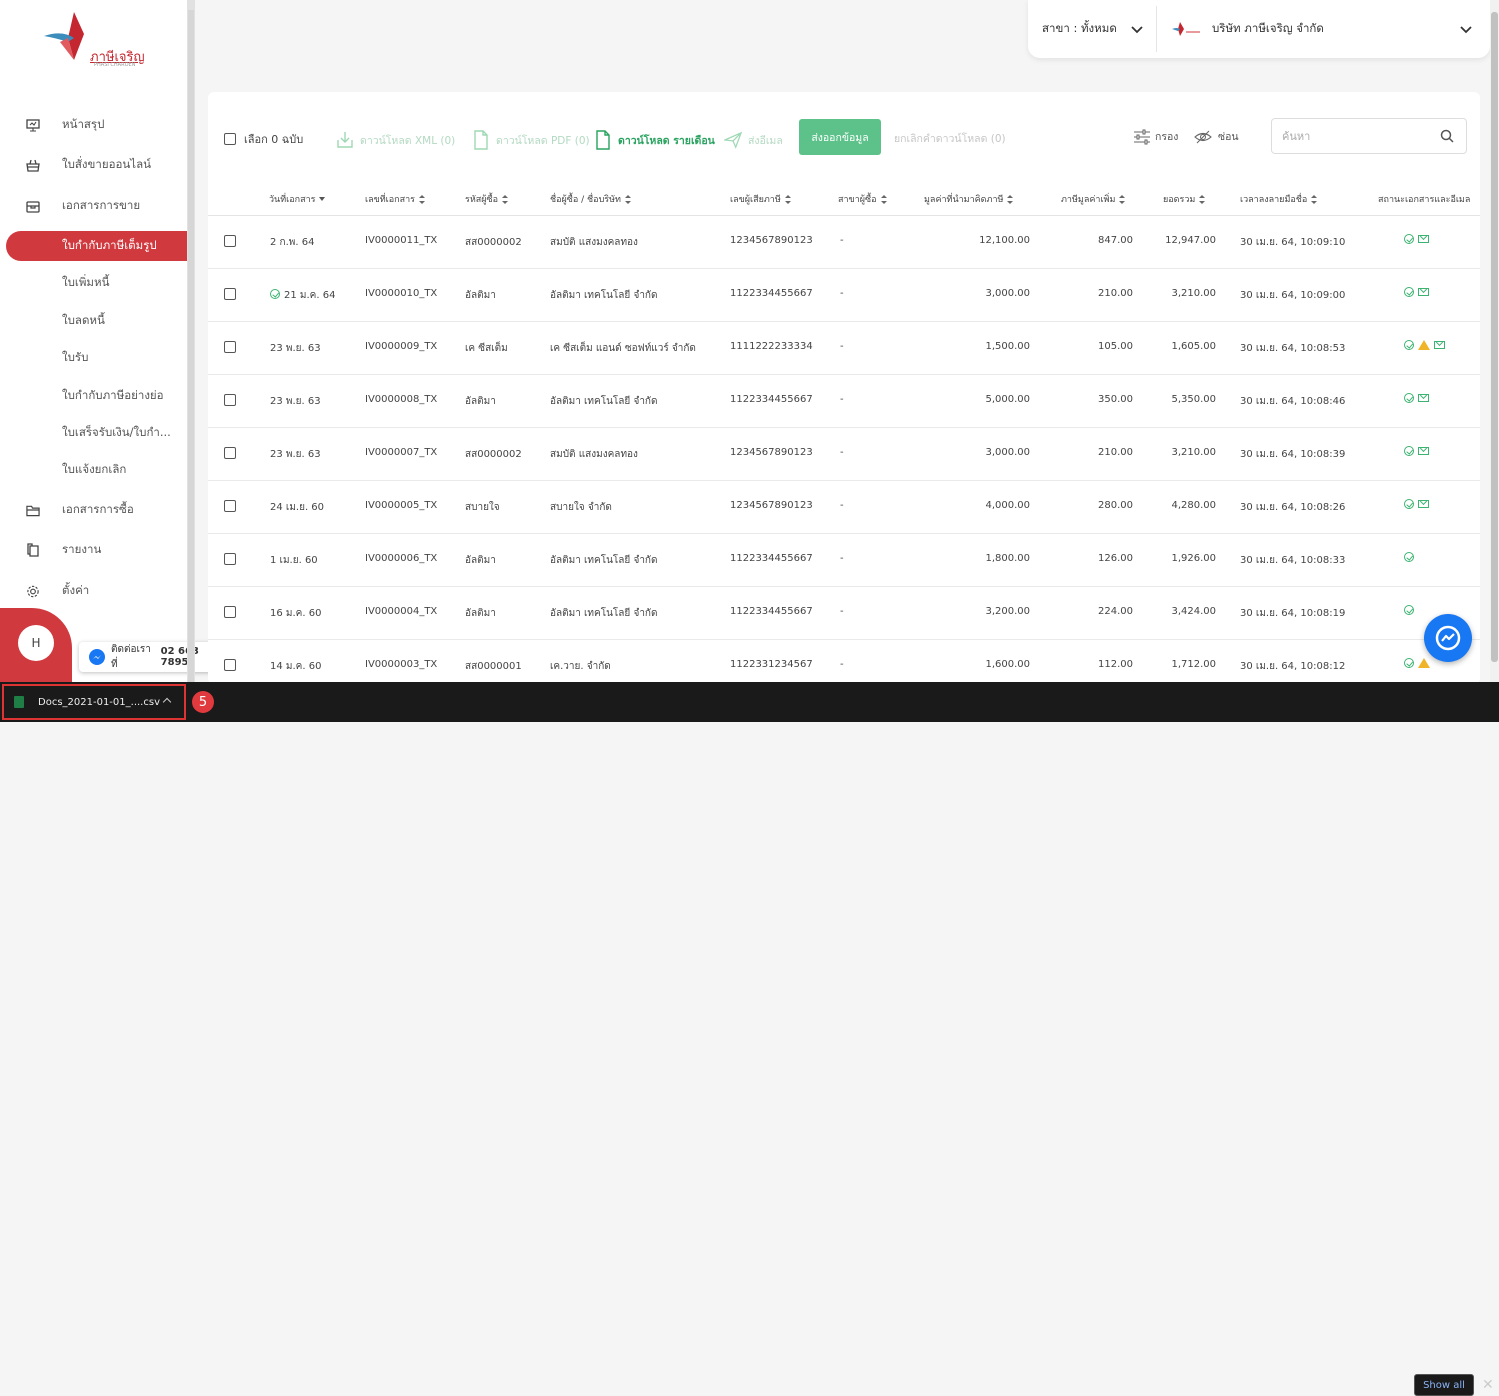 This screenshot has width=1499, height=1396. What do you see at coordinates (94, 702) in the screenshot?
I see `download-item: Docs_2021-01-01_....csv` at bounding box center [94, 702].